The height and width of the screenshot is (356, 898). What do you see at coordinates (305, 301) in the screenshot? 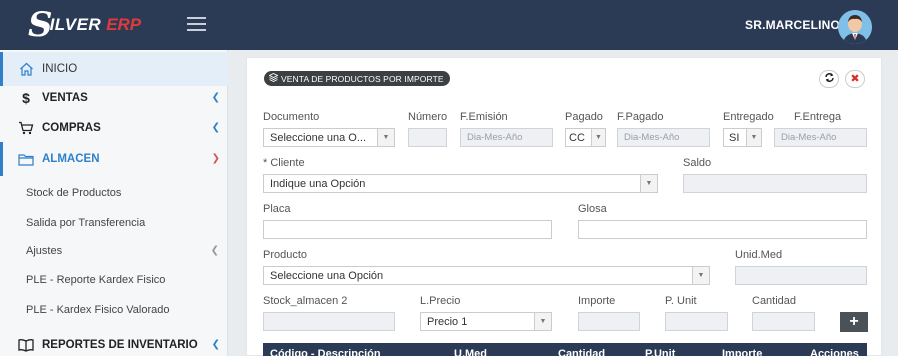
I see `stock-almacen-label: Stock_almacen 2` at bounding box center [305, 301].